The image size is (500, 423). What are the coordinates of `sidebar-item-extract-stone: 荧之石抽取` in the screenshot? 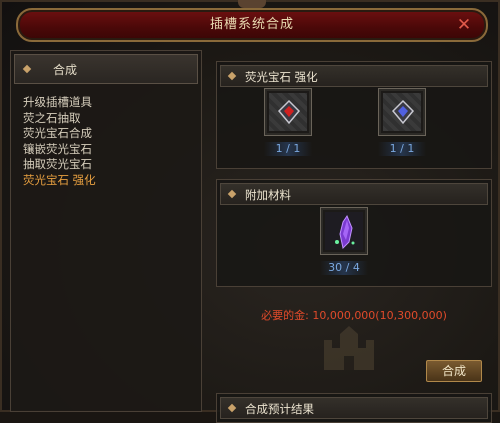 It's located at (59, 119).